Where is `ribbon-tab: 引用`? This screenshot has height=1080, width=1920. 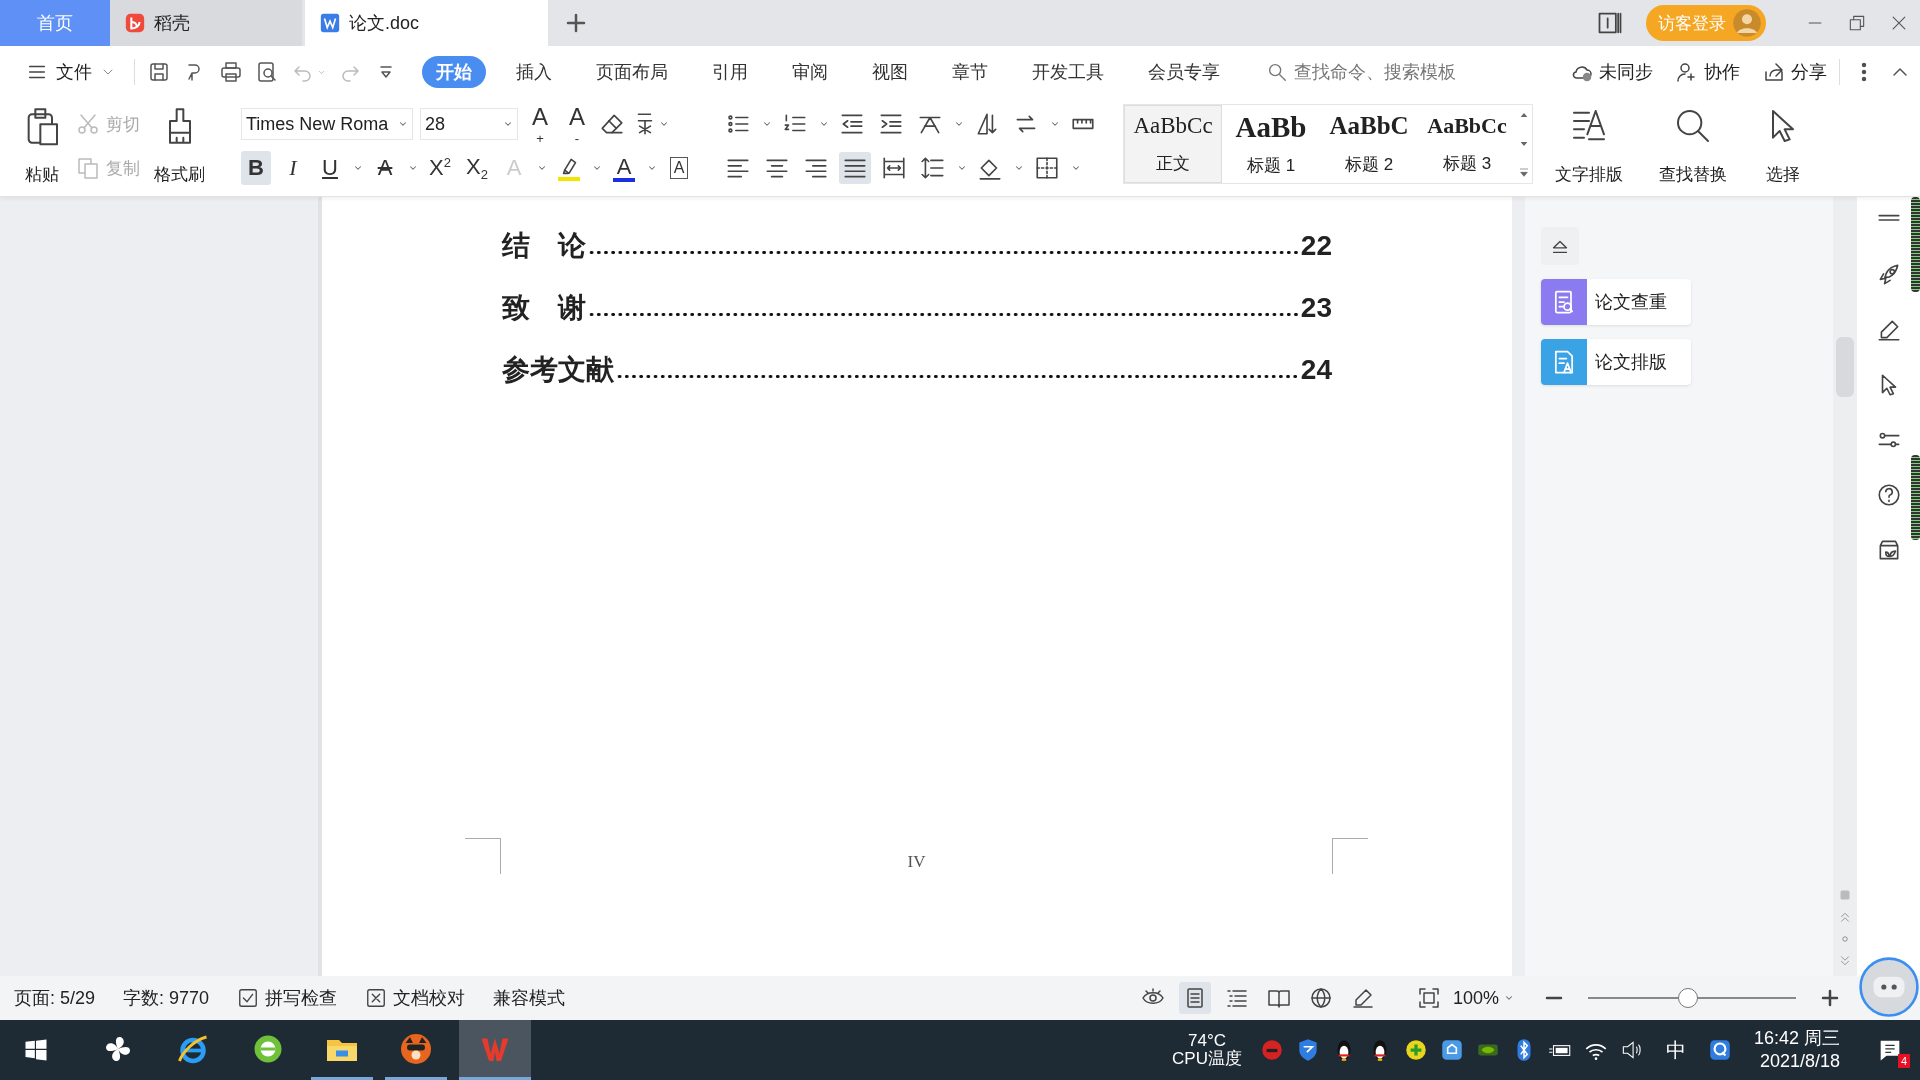
ribbon-tab: 引用 is located at coordinates (730, 72).